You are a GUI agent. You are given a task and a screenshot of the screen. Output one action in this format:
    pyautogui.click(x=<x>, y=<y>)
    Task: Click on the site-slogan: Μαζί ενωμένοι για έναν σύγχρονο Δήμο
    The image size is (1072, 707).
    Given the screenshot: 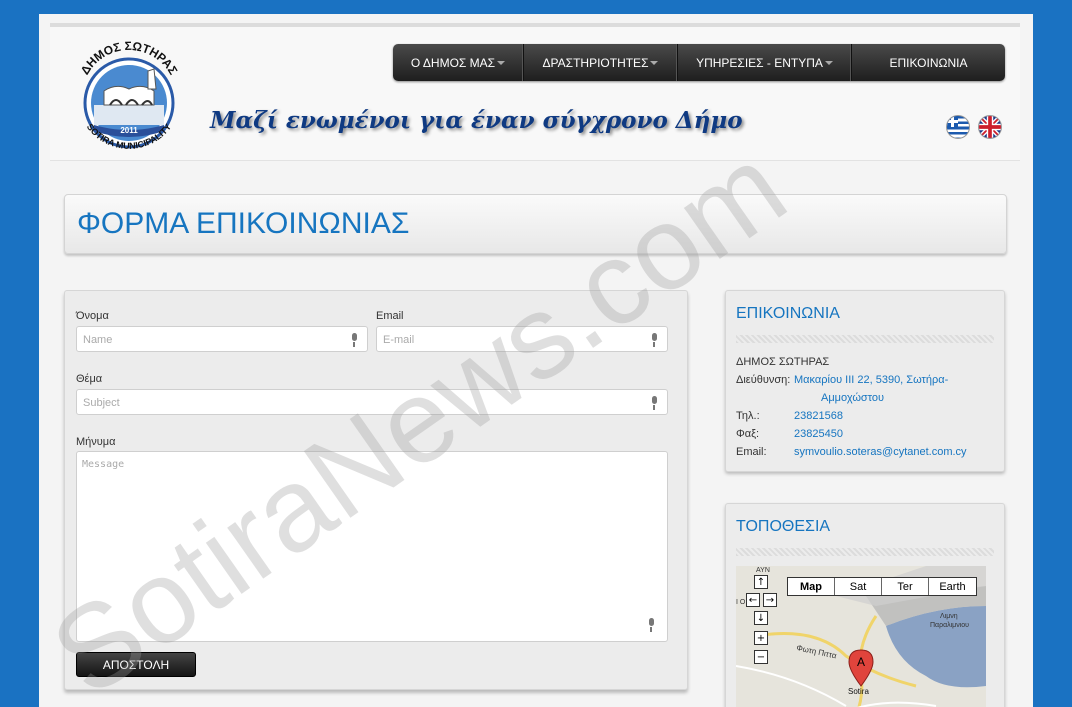 What is the action you would take?
    pyautogui.click(x=476, y=120)
    